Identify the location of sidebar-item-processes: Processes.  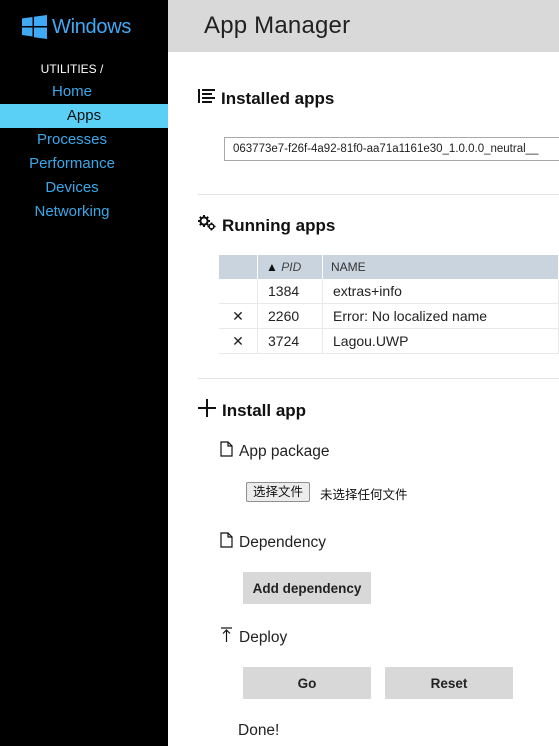
(72, 140).